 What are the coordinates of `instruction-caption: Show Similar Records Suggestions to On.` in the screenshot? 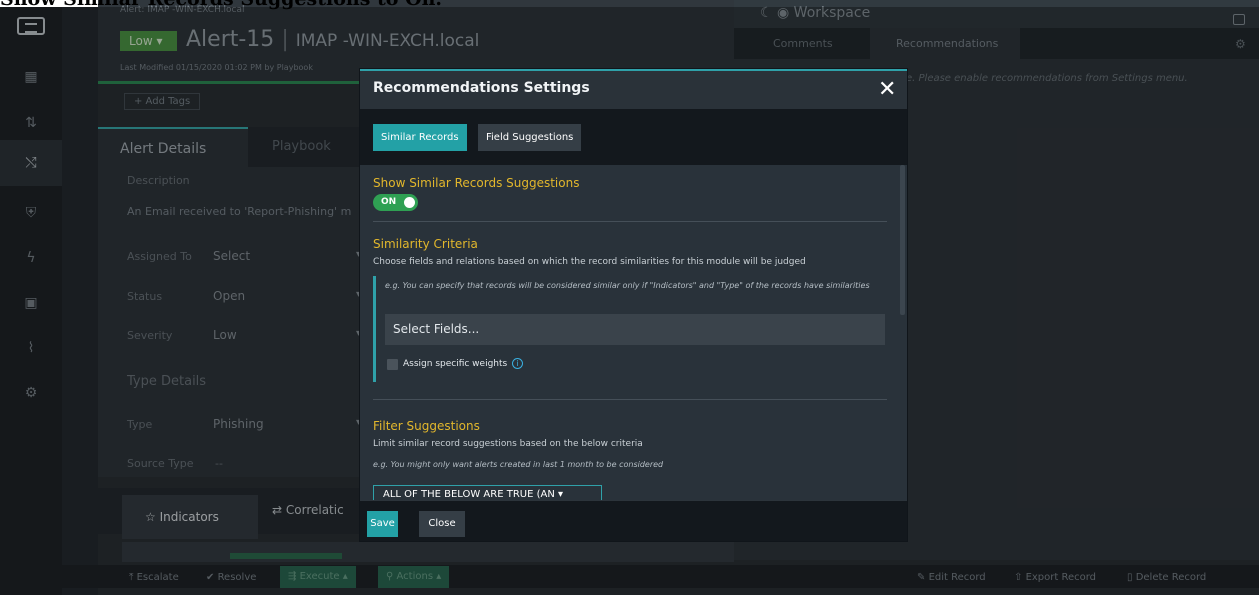 It's located at (221, 5).